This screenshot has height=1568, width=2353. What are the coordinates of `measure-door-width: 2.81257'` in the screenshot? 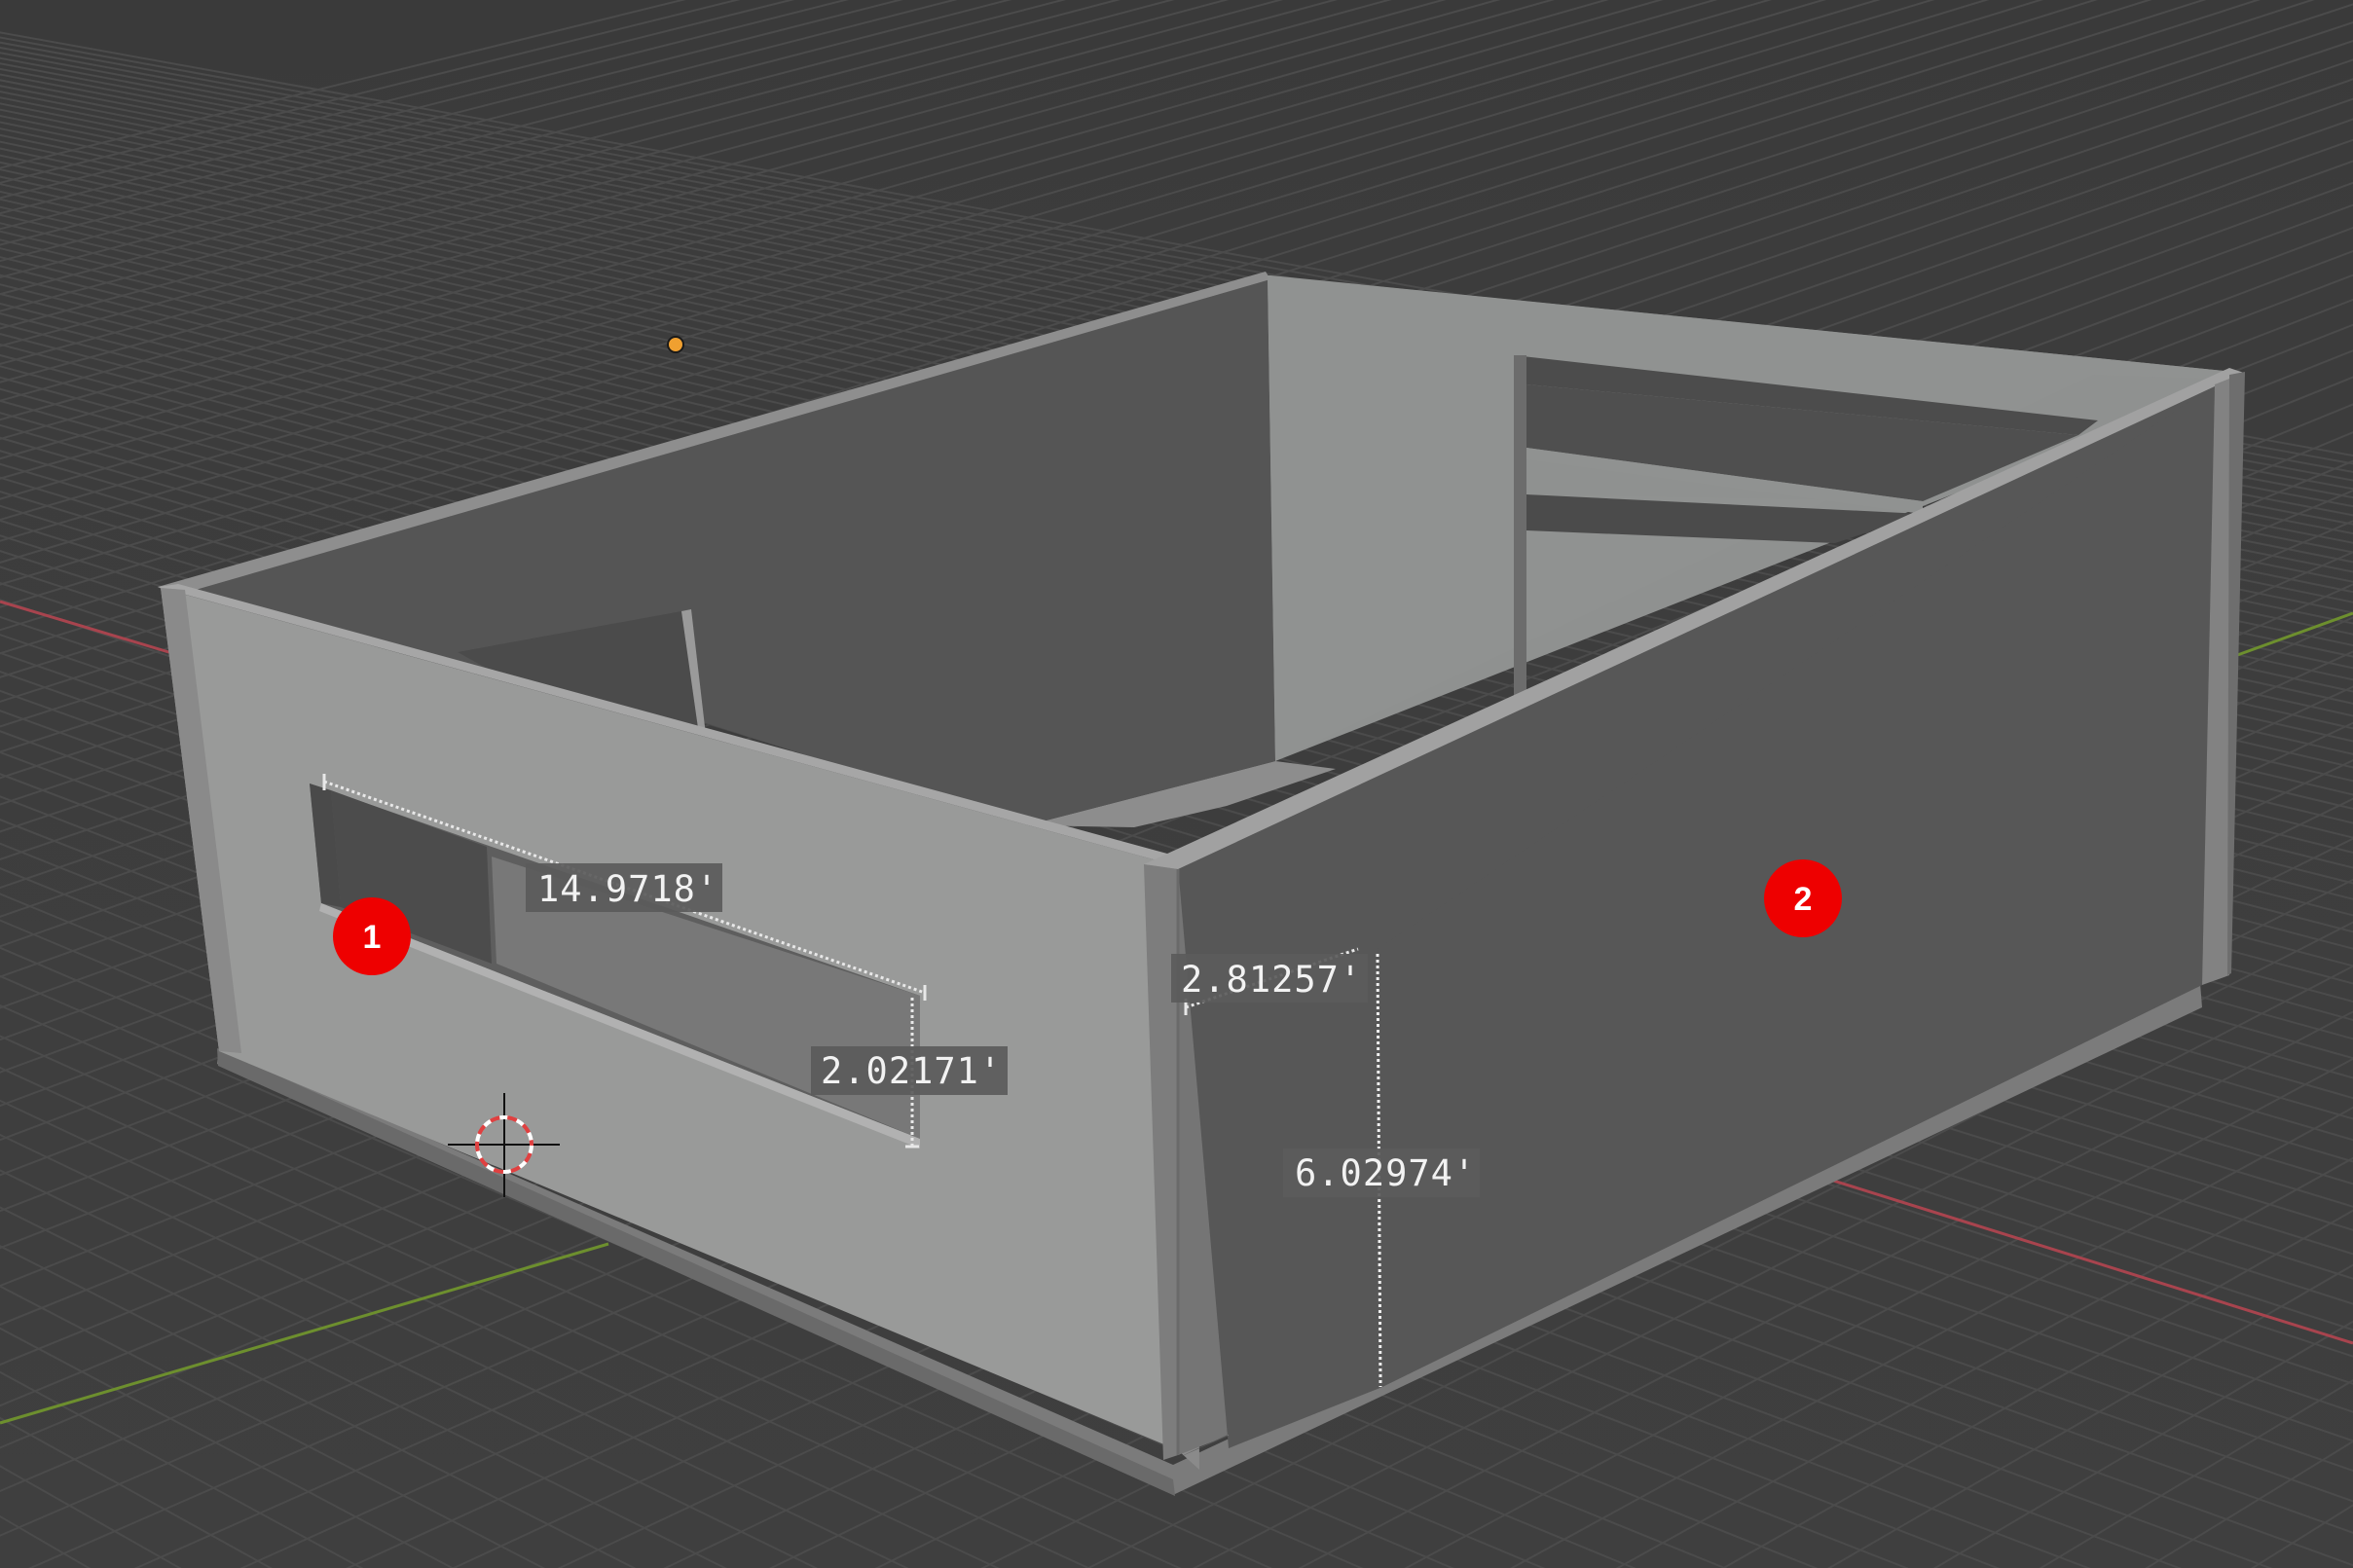 It's located at (1269, 978).